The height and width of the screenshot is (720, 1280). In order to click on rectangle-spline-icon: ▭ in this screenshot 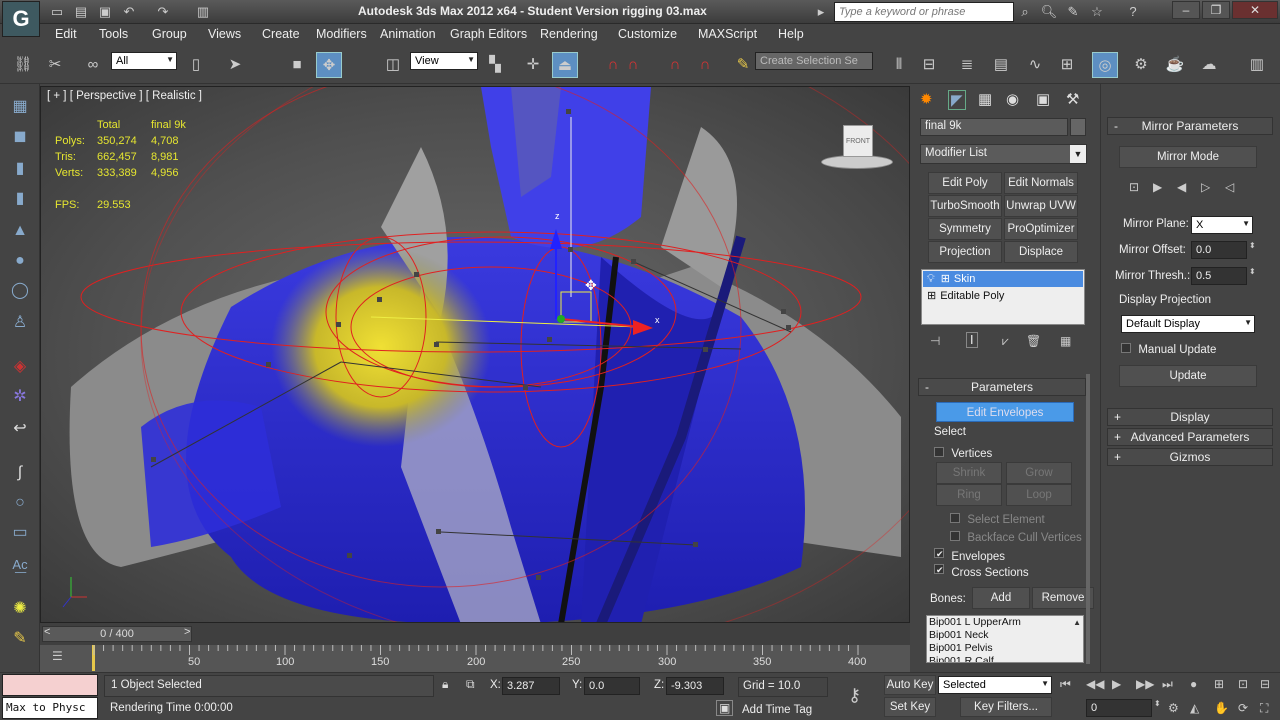, I will do `click(20, 533)`.